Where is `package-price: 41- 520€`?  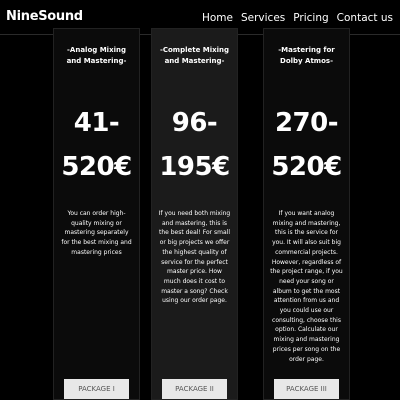 package-price: 41- 520€ is located at coordinates (96, 145).